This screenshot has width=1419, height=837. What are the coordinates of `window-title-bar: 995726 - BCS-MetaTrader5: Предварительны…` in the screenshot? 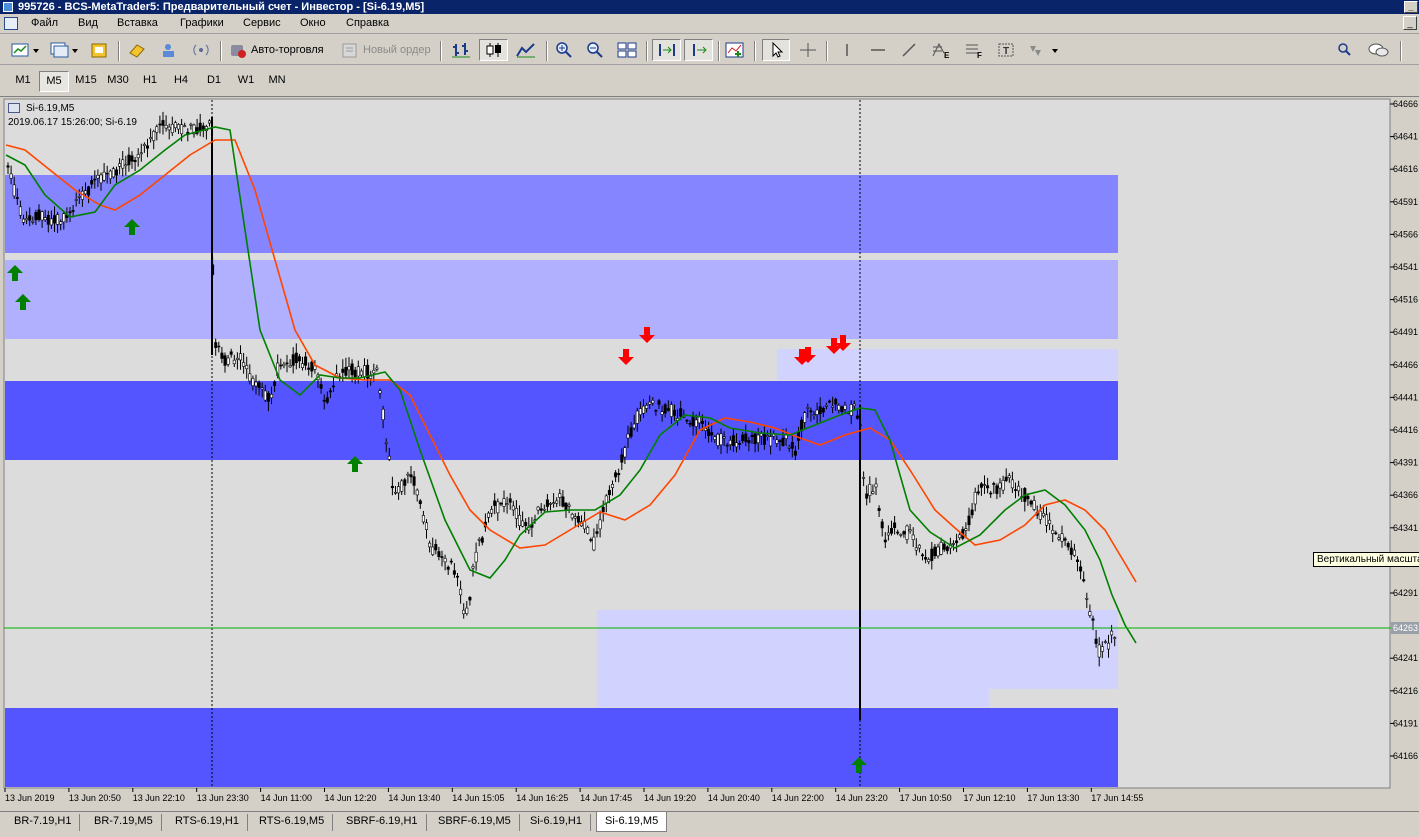 It's located at (709, 7).